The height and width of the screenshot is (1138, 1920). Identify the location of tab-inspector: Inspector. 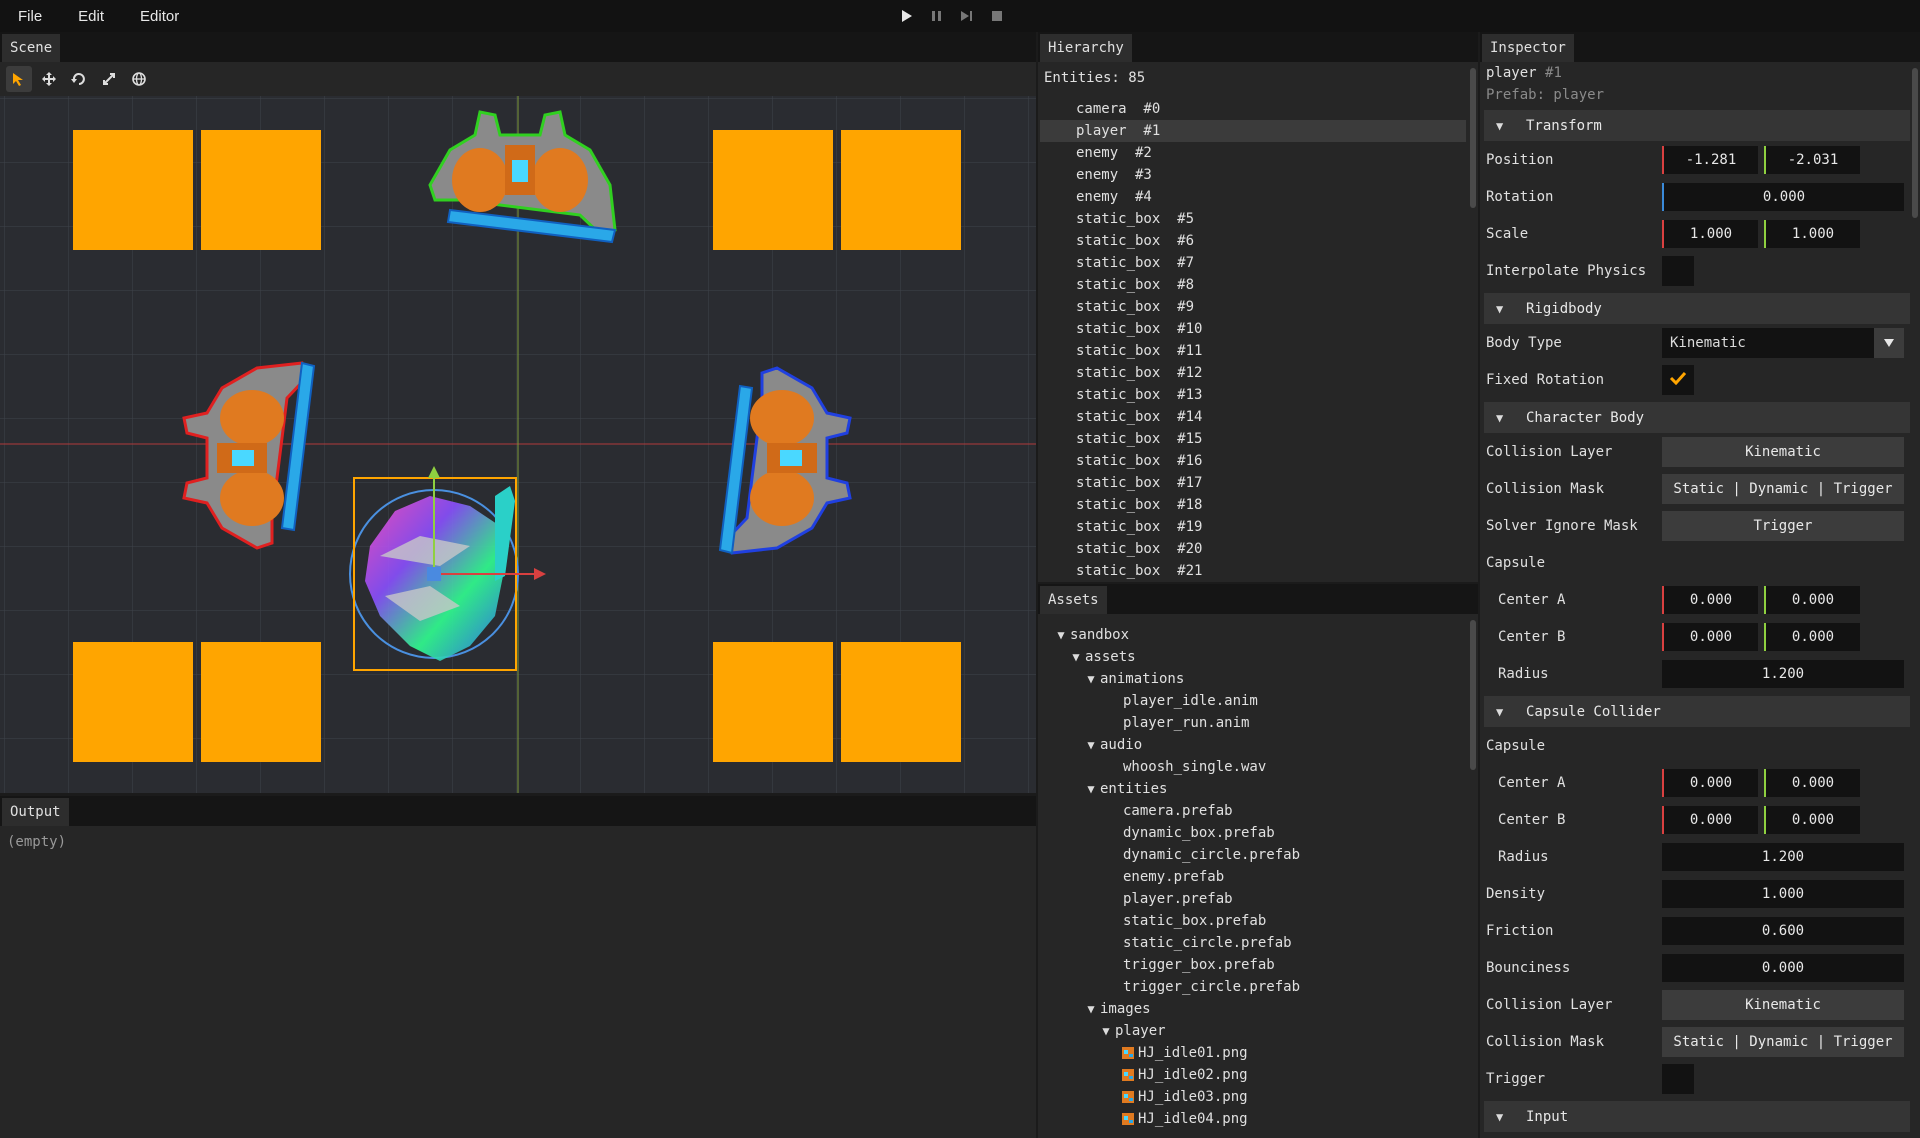
(1528, 48).